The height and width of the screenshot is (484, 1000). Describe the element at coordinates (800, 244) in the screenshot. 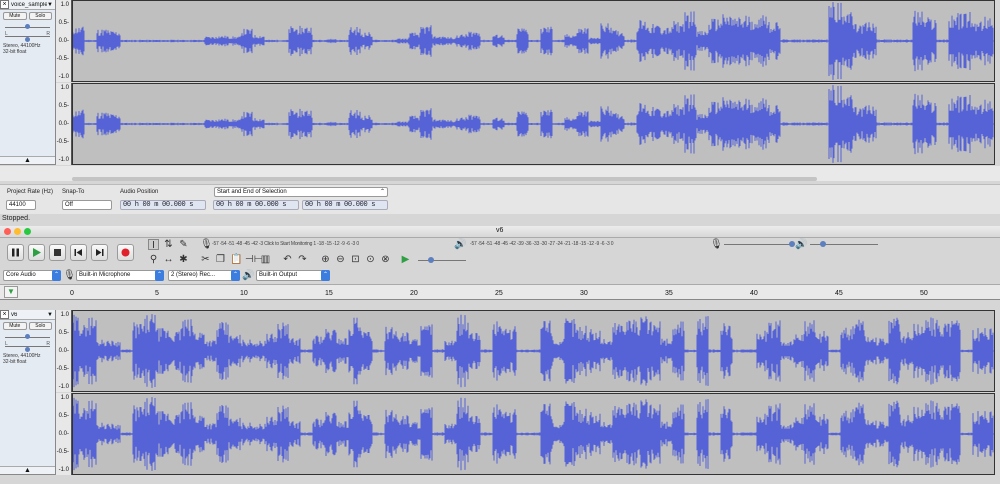

I see `mixer-speaker-icon: 🔊` at that location.